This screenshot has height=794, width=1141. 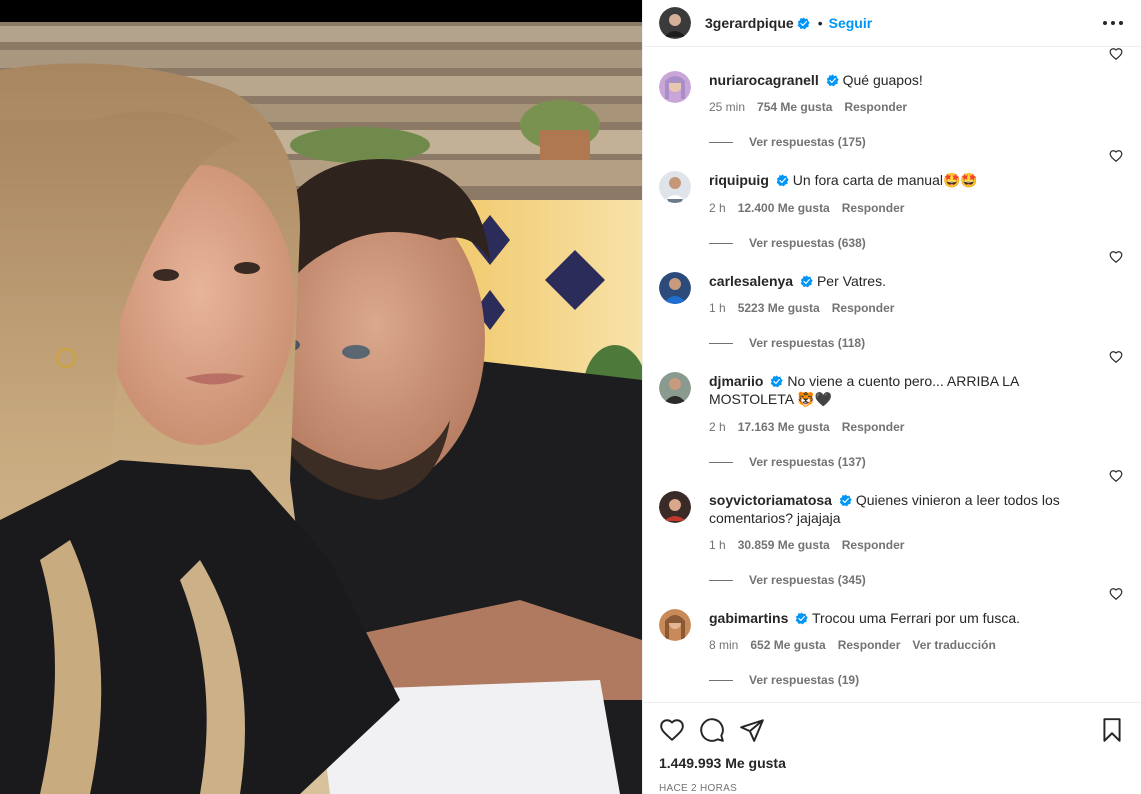 I want to click on follow-button: Seguir, so click(x=851, y=23).